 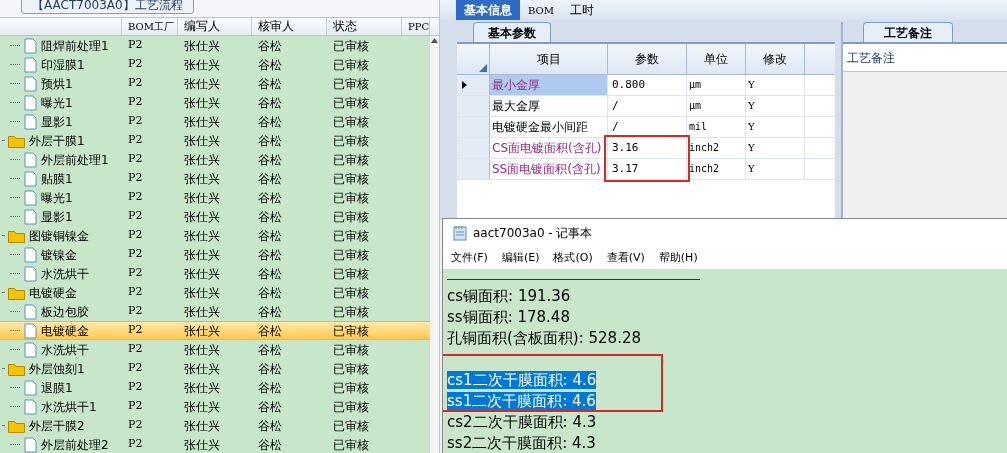 I want to click on node-label: 显影1, so click(x=57, y=122).